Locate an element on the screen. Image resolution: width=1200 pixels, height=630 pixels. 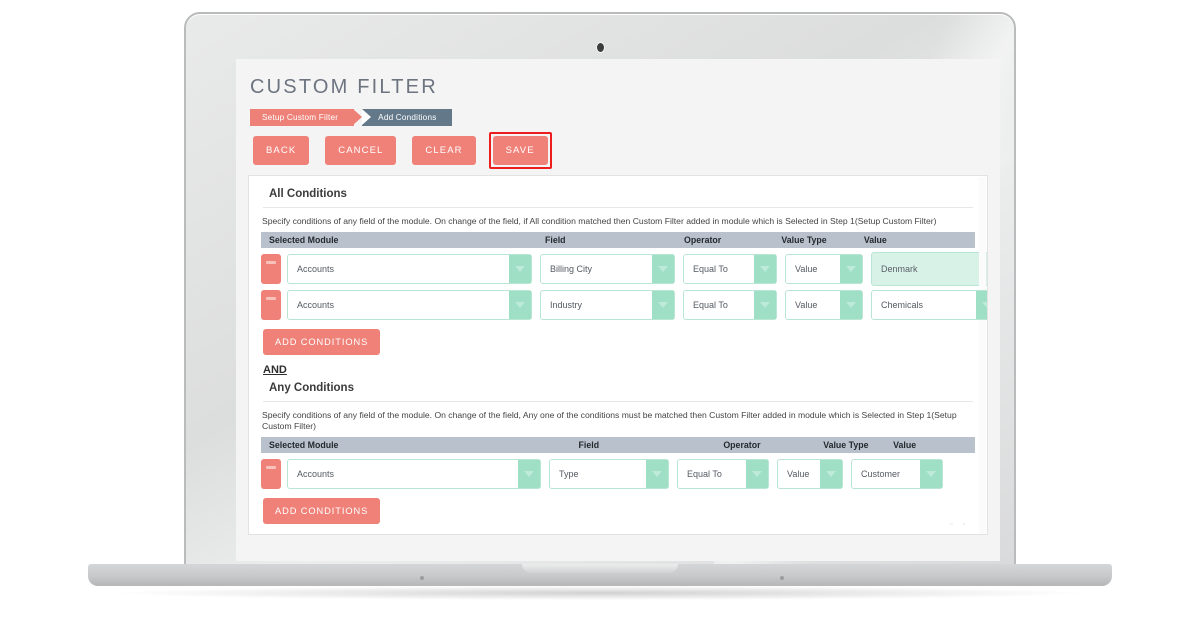
base-screw-right is located at coordinates (782, 578).